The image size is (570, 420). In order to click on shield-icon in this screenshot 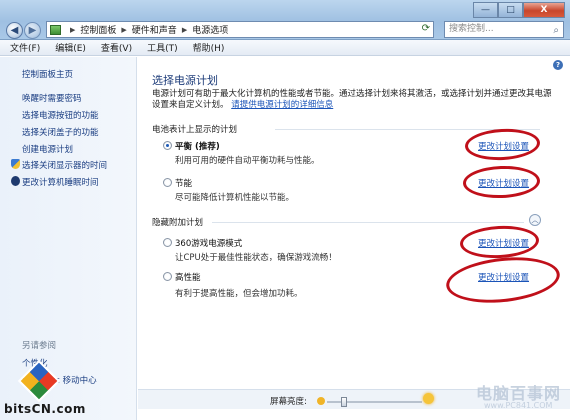, I will do `click(15, 164)`.